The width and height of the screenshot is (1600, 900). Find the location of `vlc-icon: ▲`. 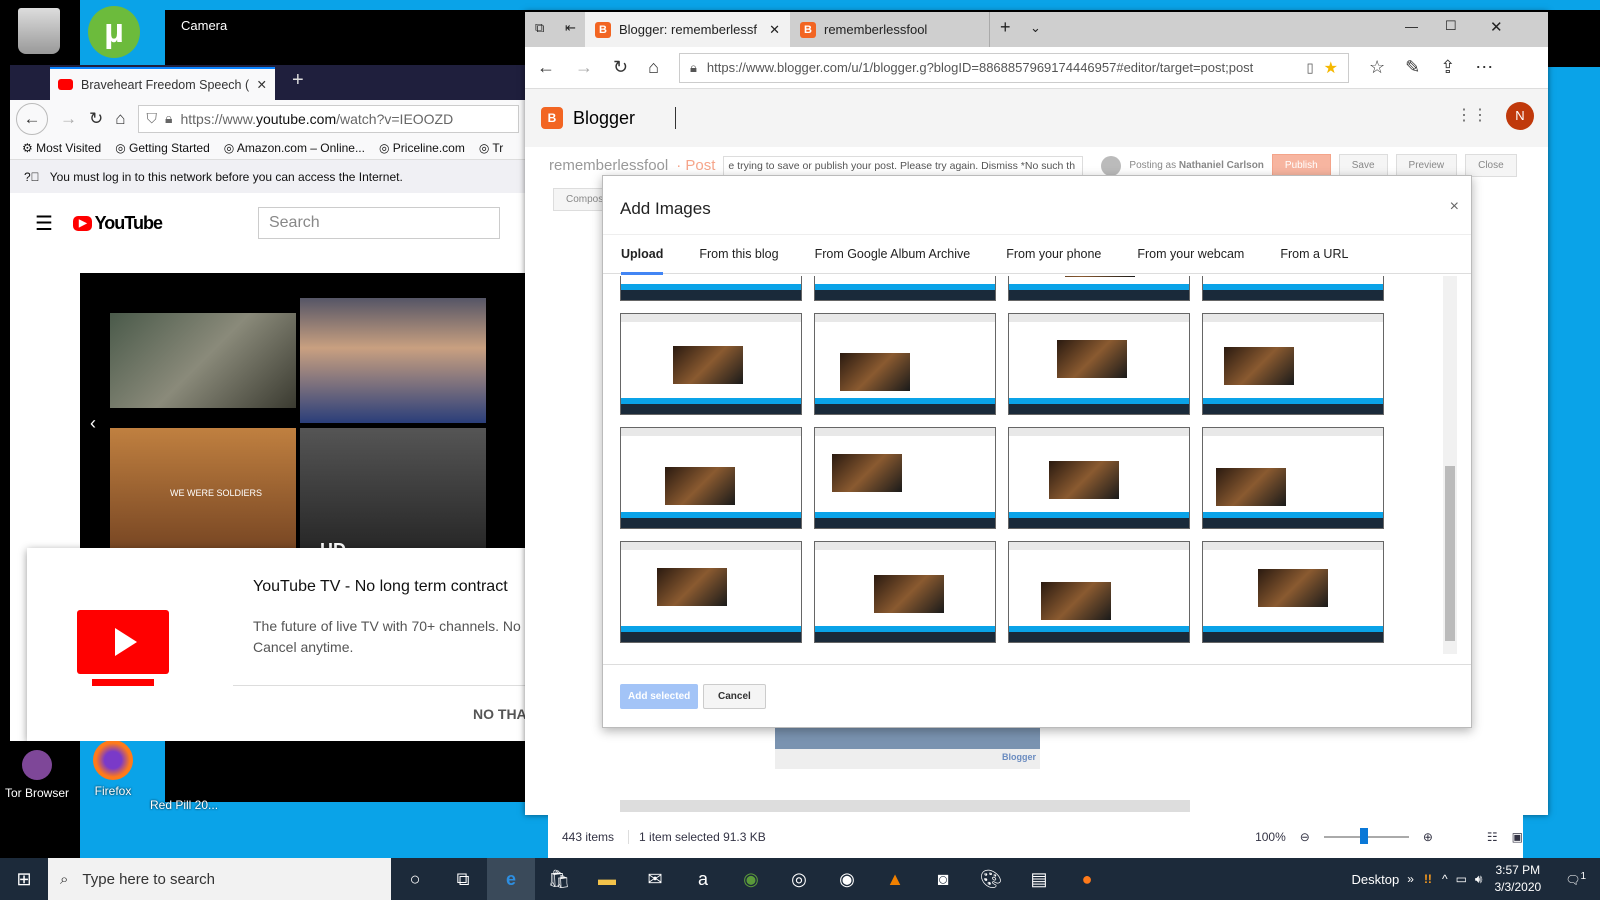

vlc-icon: ▲ is located at coordinates (895, 879).